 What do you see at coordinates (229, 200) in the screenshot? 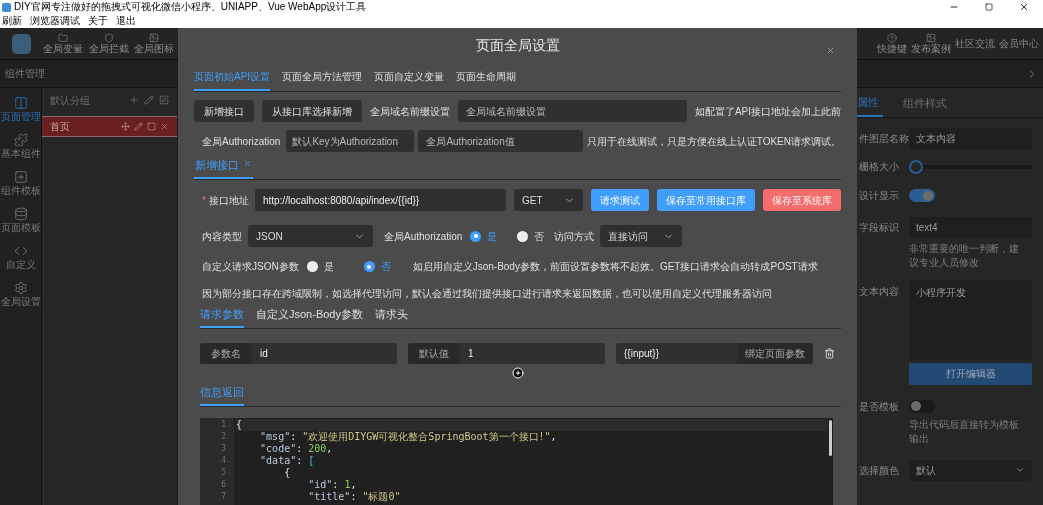
I see `field-label: 接口地址` at bounding box center [229, 200].